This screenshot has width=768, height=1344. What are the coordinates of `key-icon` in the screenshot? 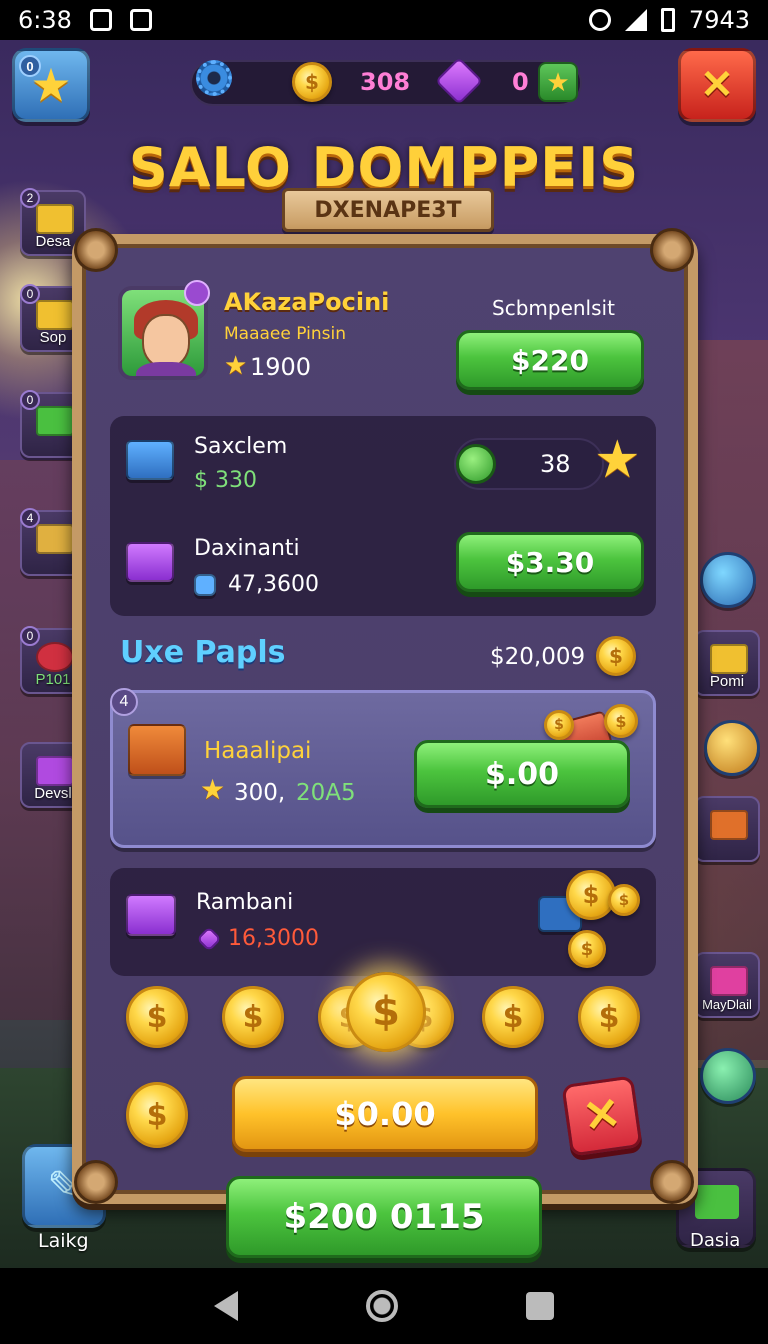 It's located at (55, 539).